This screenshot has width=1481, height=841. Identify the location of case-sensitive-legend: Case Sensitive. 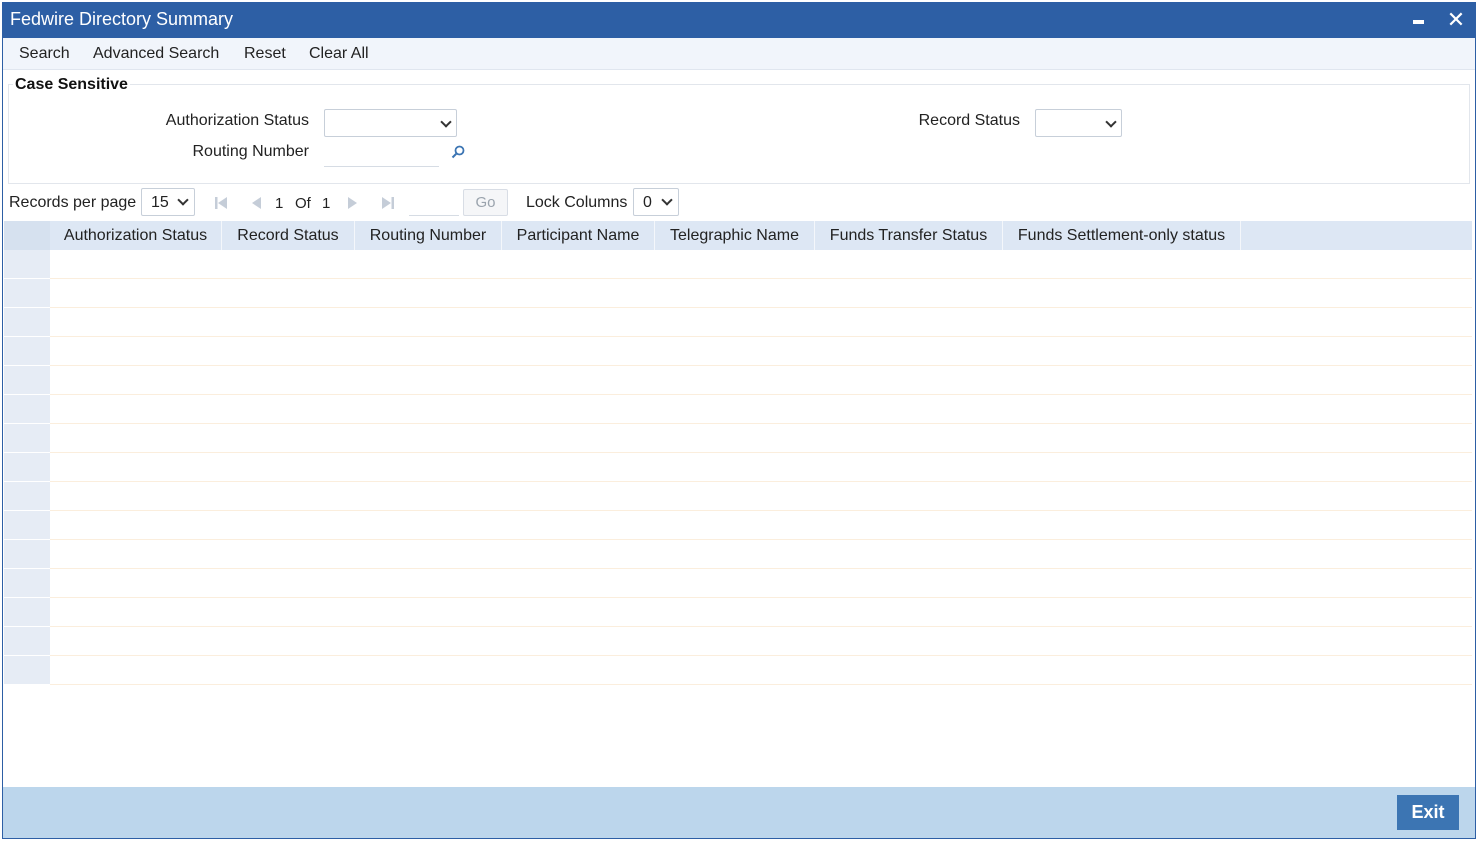
(71, 85).